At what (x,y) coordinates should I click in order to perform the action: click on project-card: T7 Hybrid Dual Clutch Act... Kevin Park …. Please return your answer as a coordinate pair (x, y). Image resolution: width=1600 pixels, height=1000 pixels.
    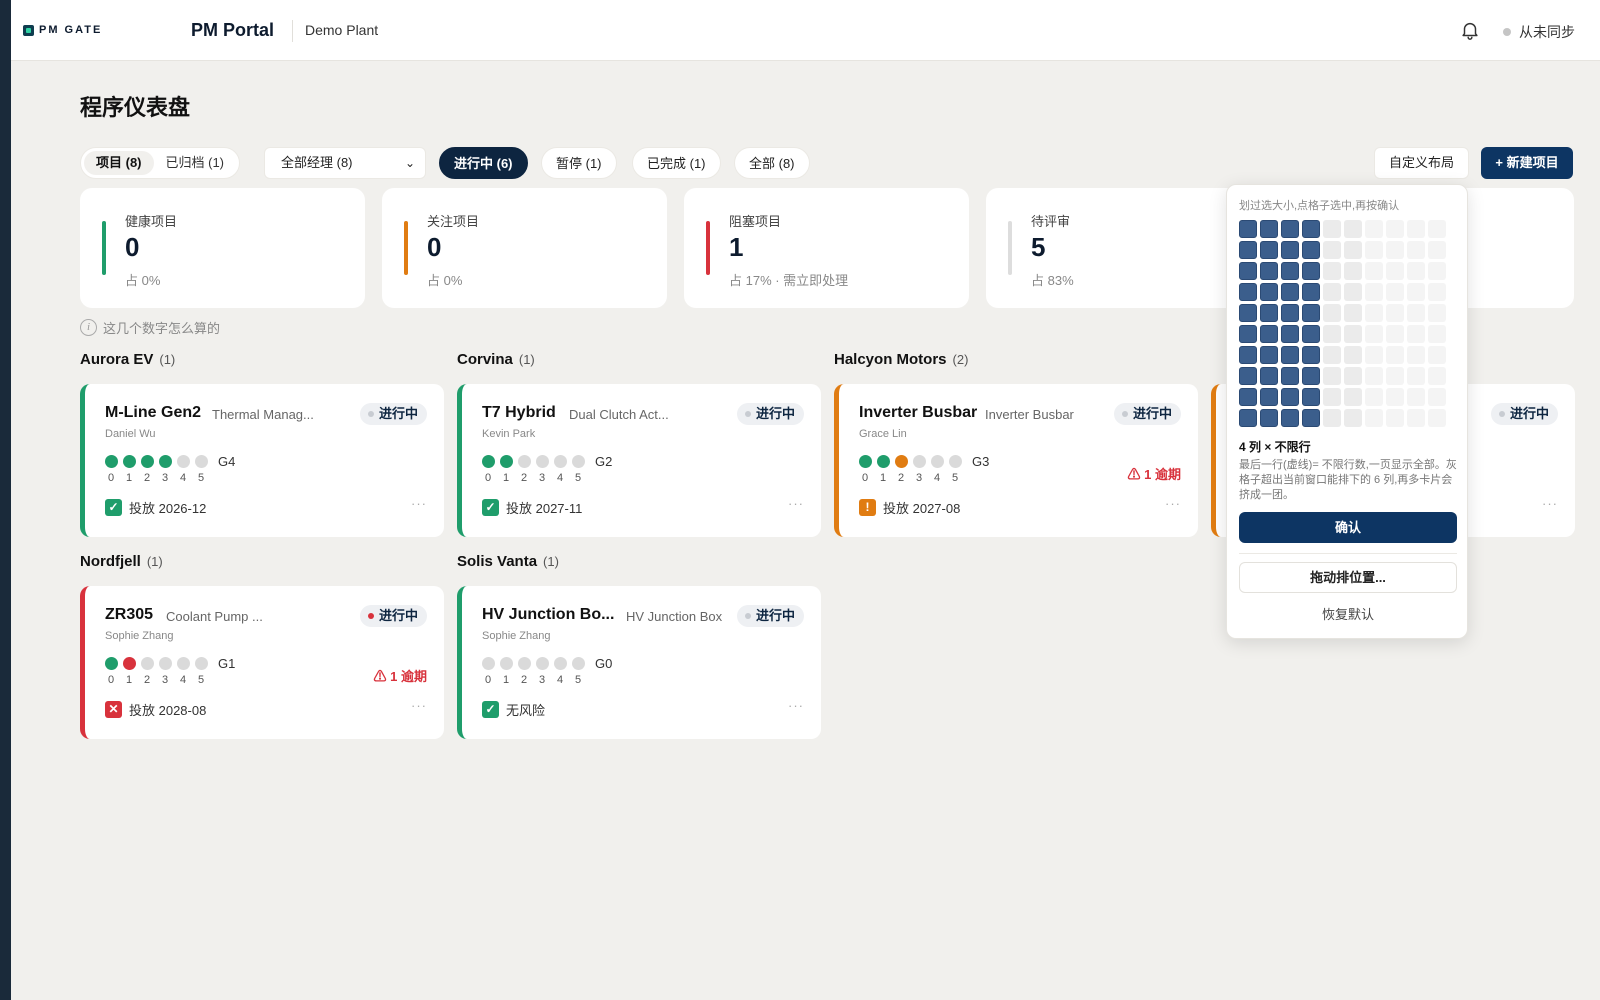
    Looking at the image, I should click on (639, 460).